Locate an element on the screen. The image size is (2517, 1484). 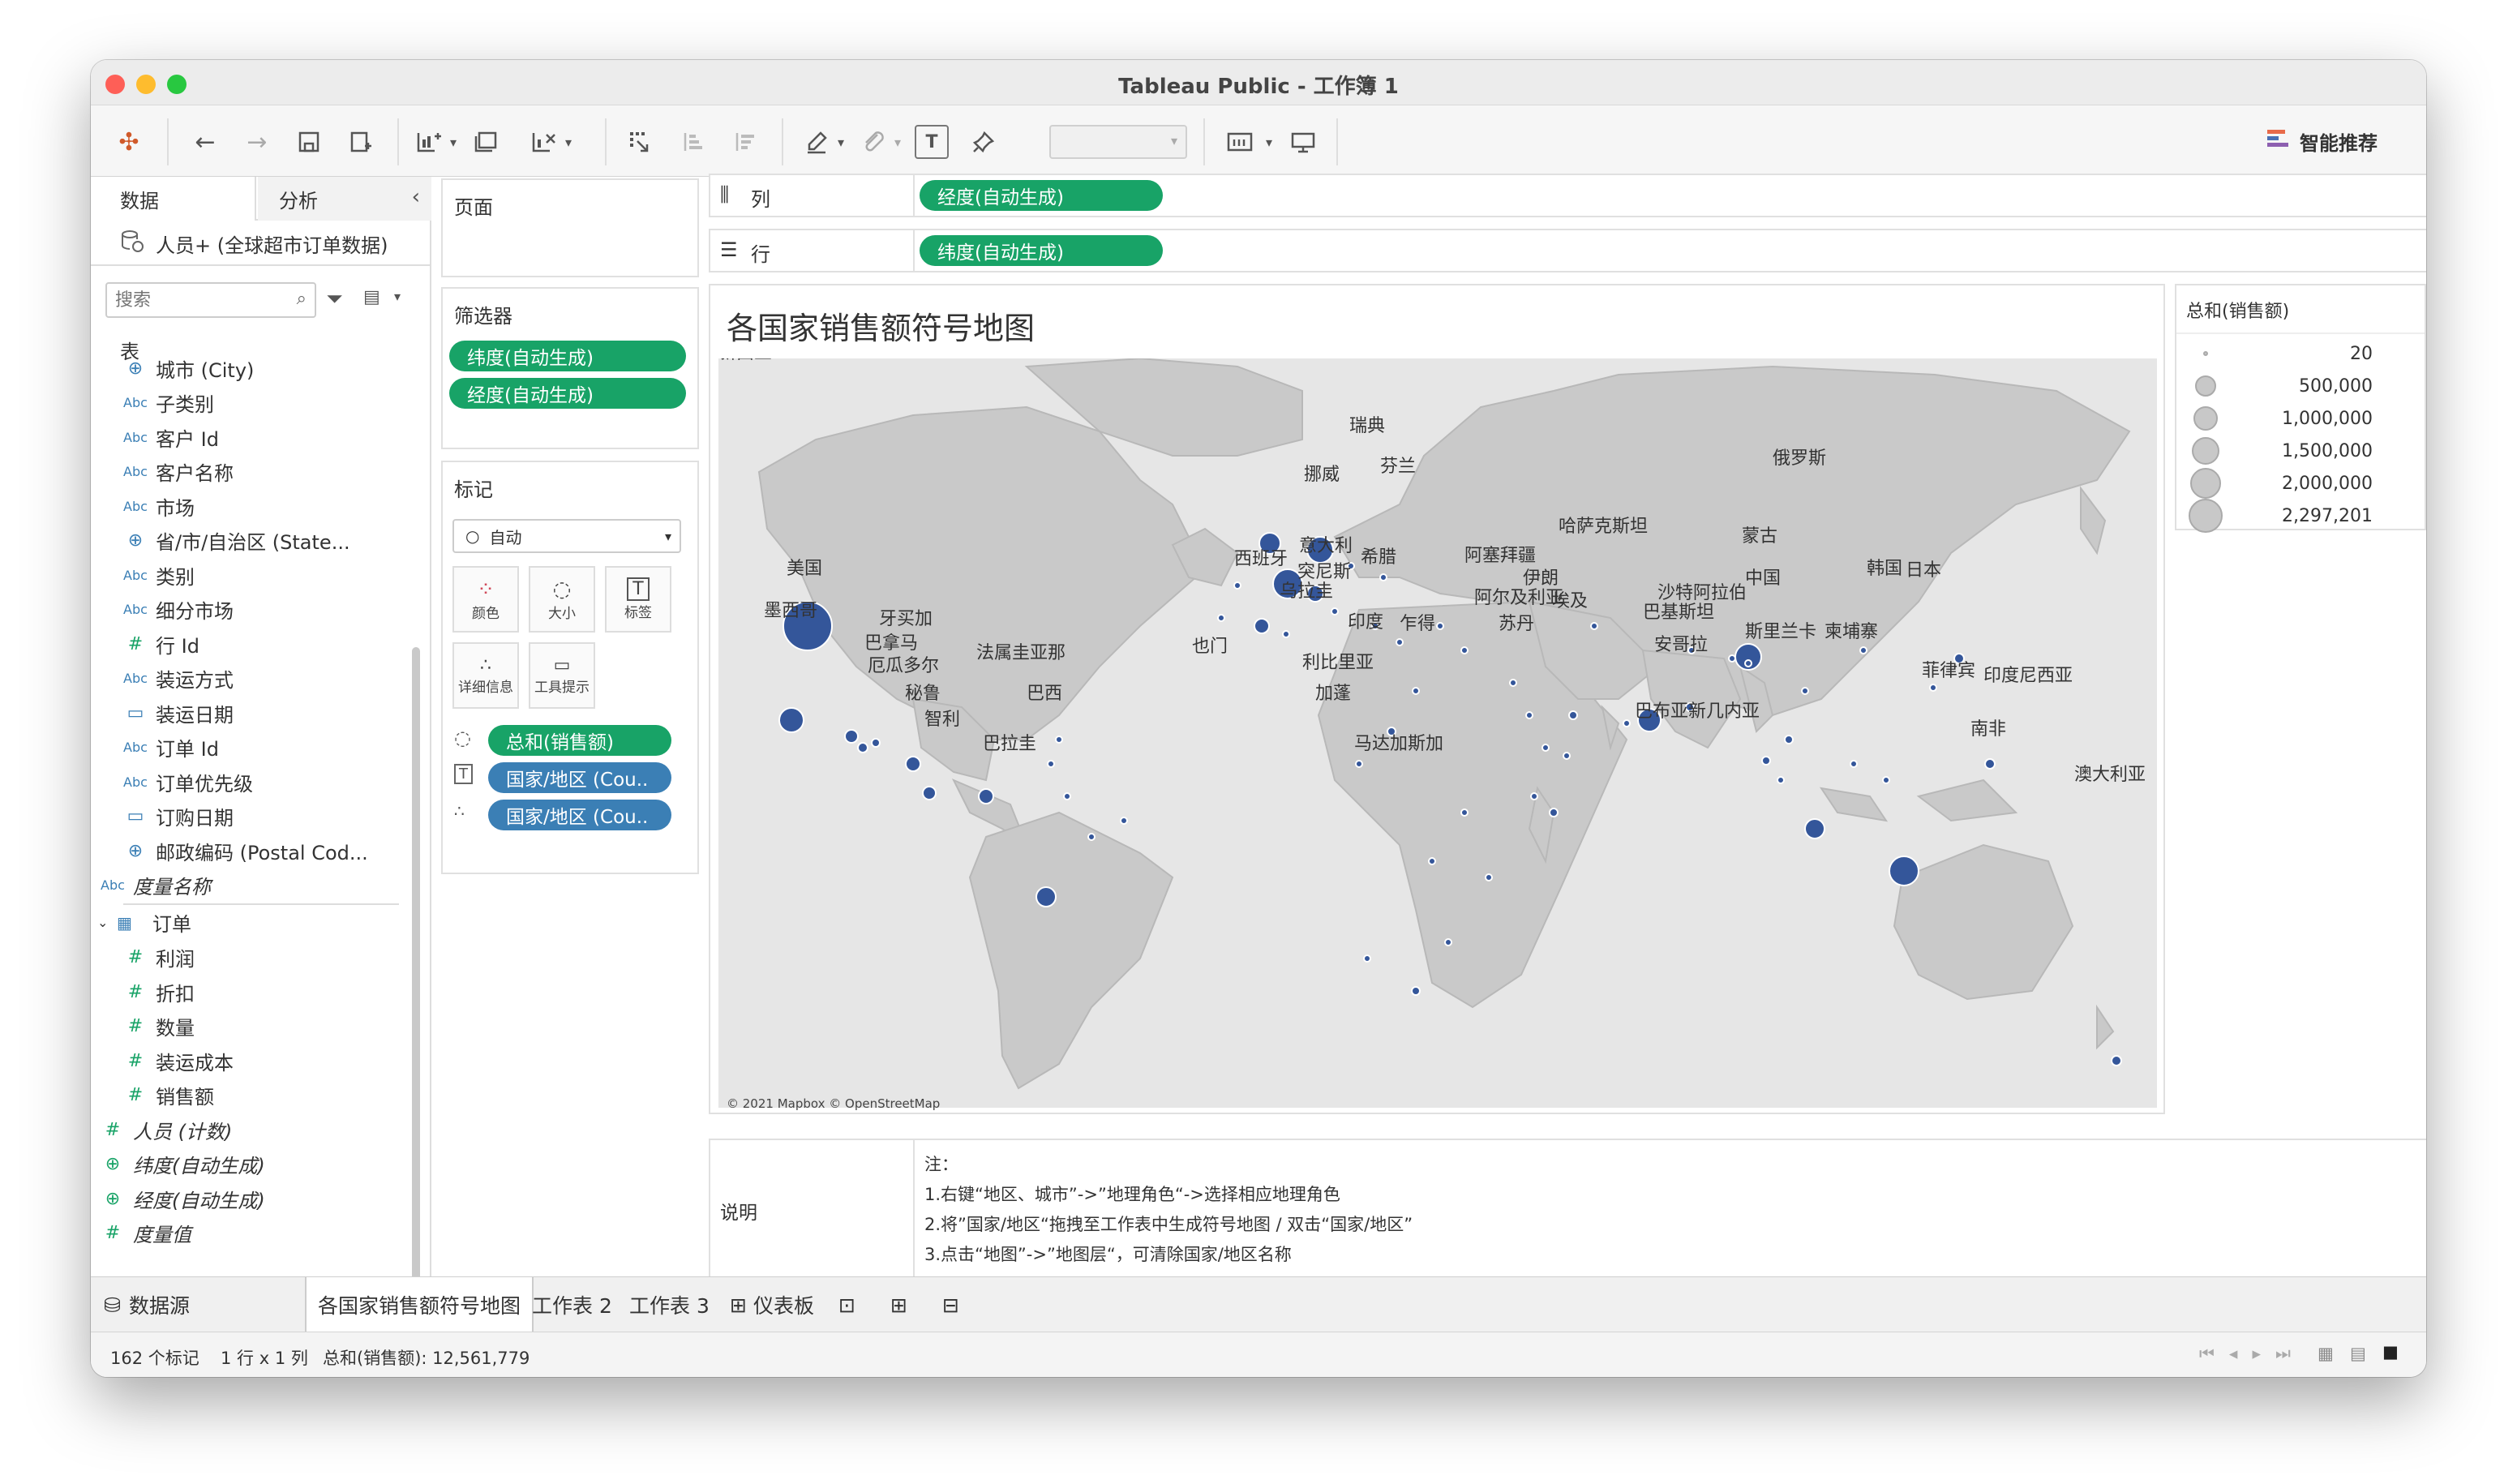
show-sheets-grid-icon: ▦ is located at coordinates (2326, 1353).